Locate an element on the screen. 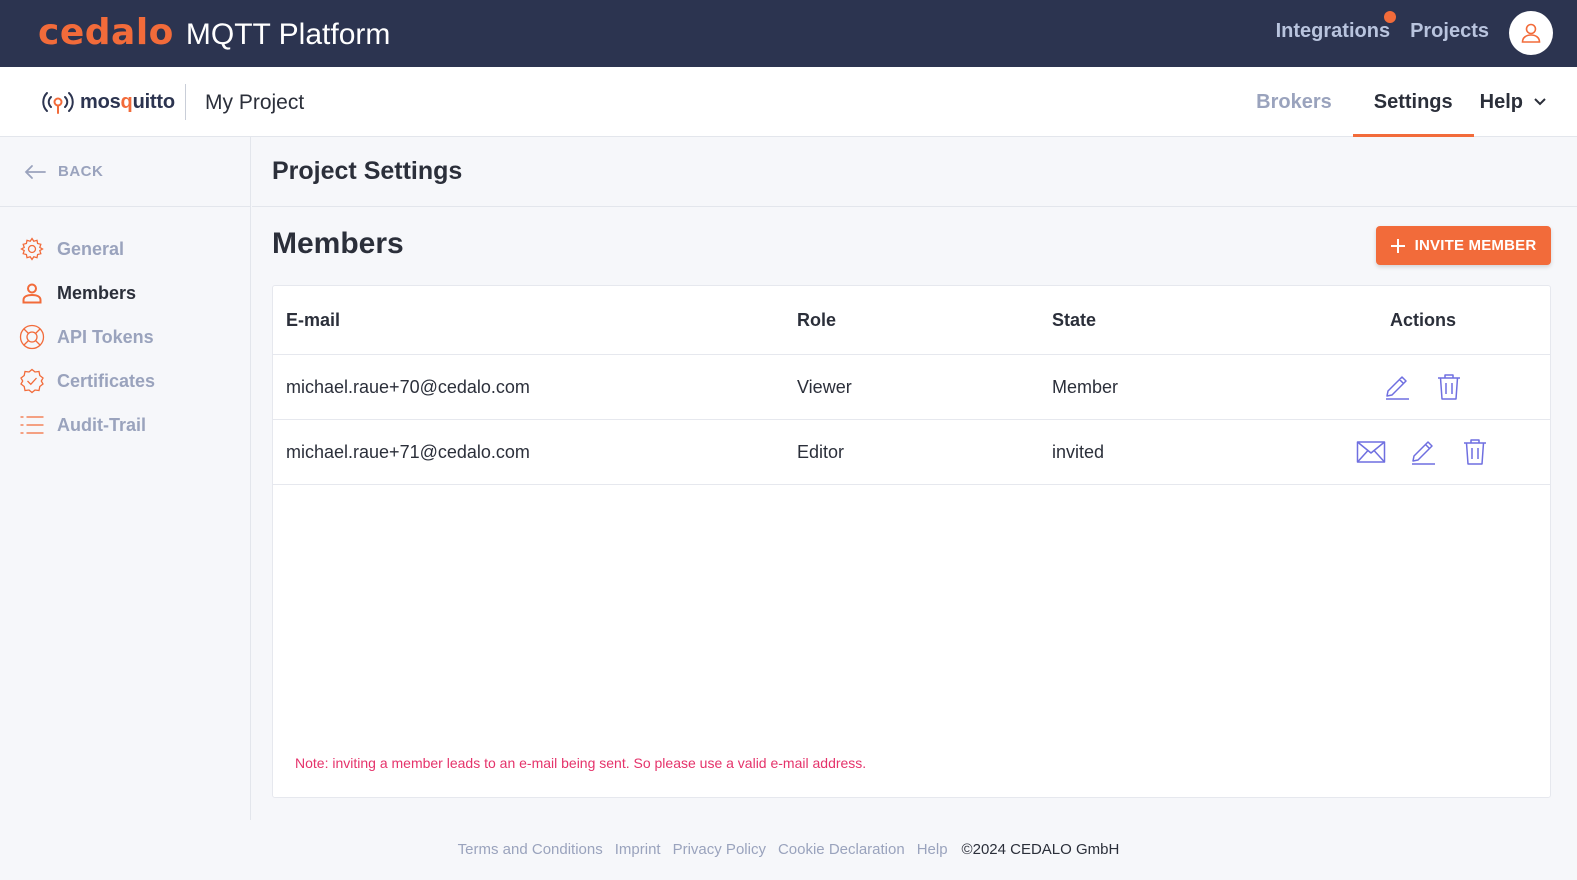 This screenshot has height=880, width=1577. column-header-role: Role is located at coordinates (817, 319).